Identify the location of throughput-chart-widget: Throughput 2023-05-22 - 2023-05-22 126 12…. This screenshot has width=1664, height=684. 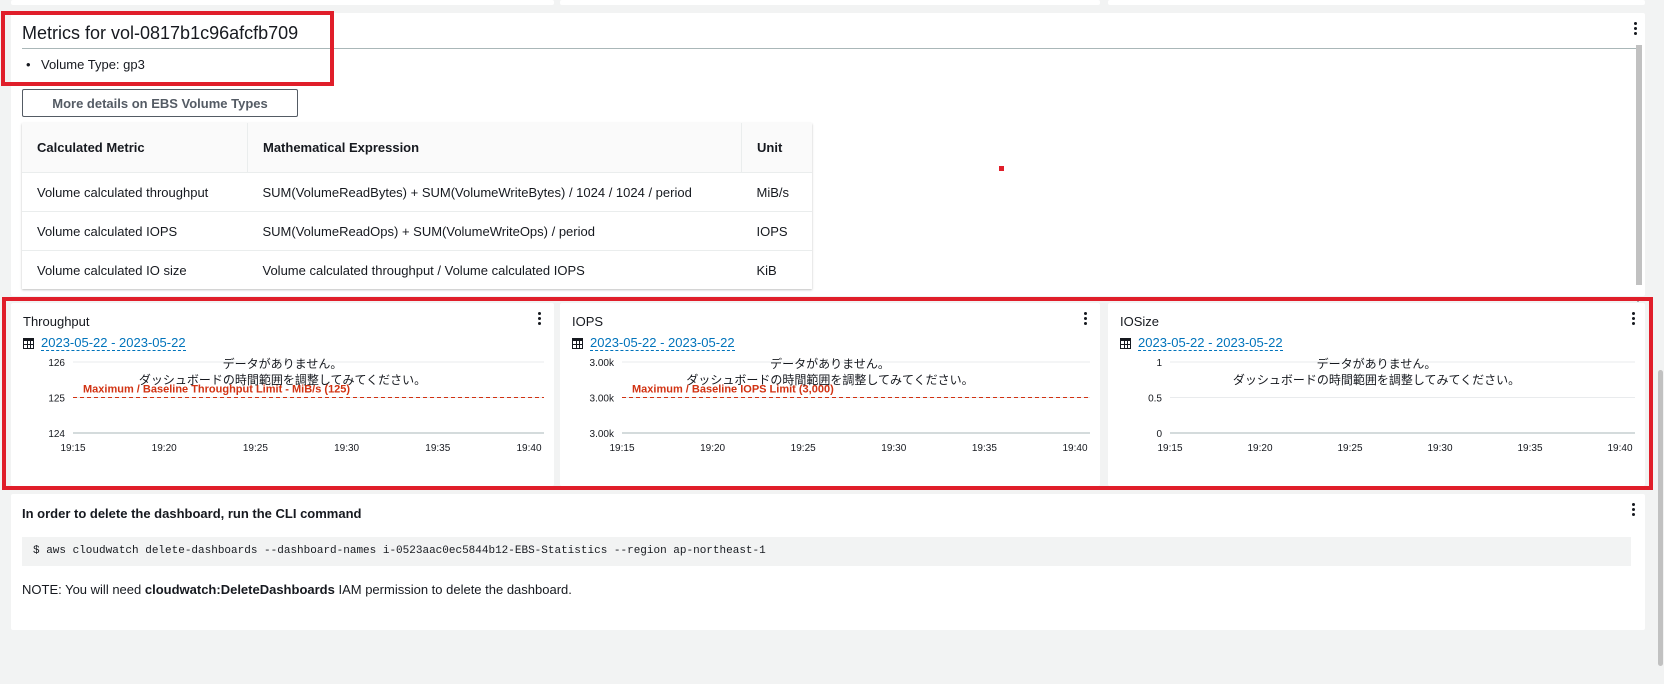
(282, 394).